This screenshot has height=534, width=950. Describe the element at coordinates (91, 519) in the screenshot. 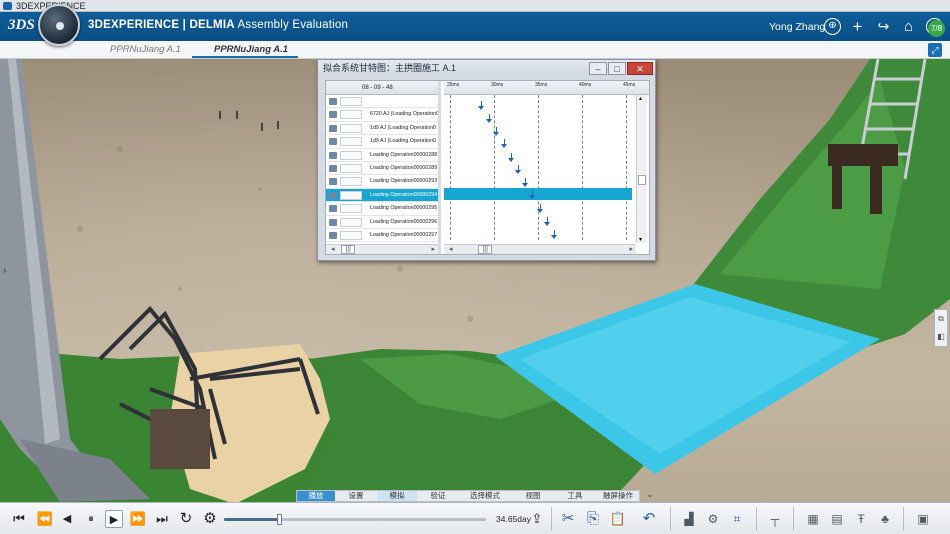

I see `pause-button: ⏸` at that location.